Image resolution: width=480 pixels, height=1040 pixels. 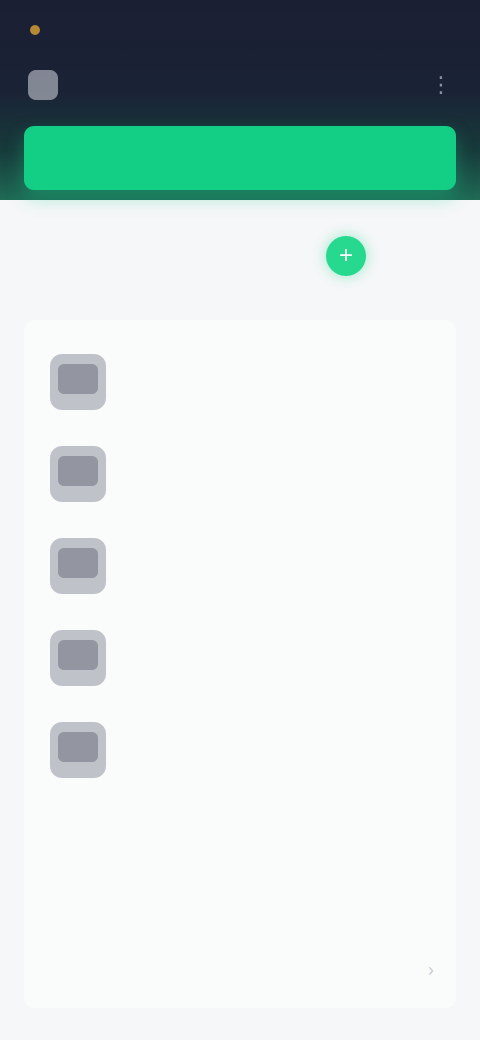 I want to click on plus-icon: +, so click(x=346, y=256).